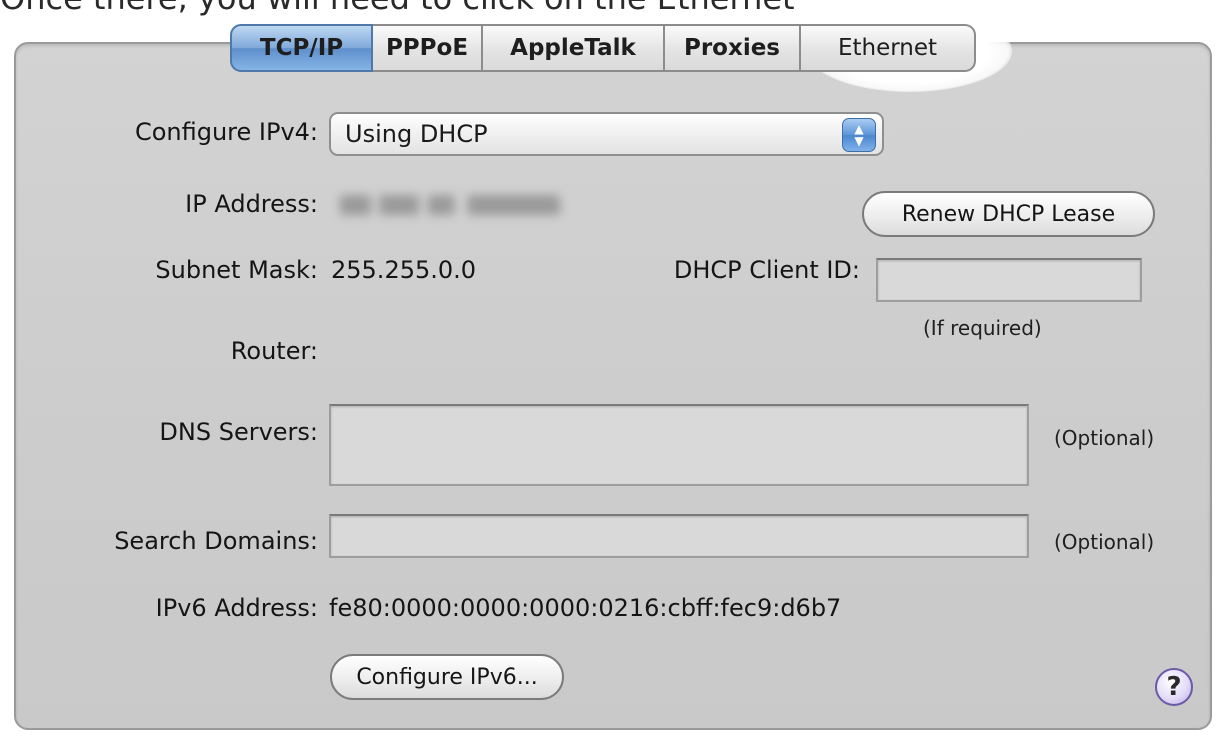 The image size is (1230, 742). I want to click on dhcp-client-id-label: DHCP Client ID:, so click(766, 270).